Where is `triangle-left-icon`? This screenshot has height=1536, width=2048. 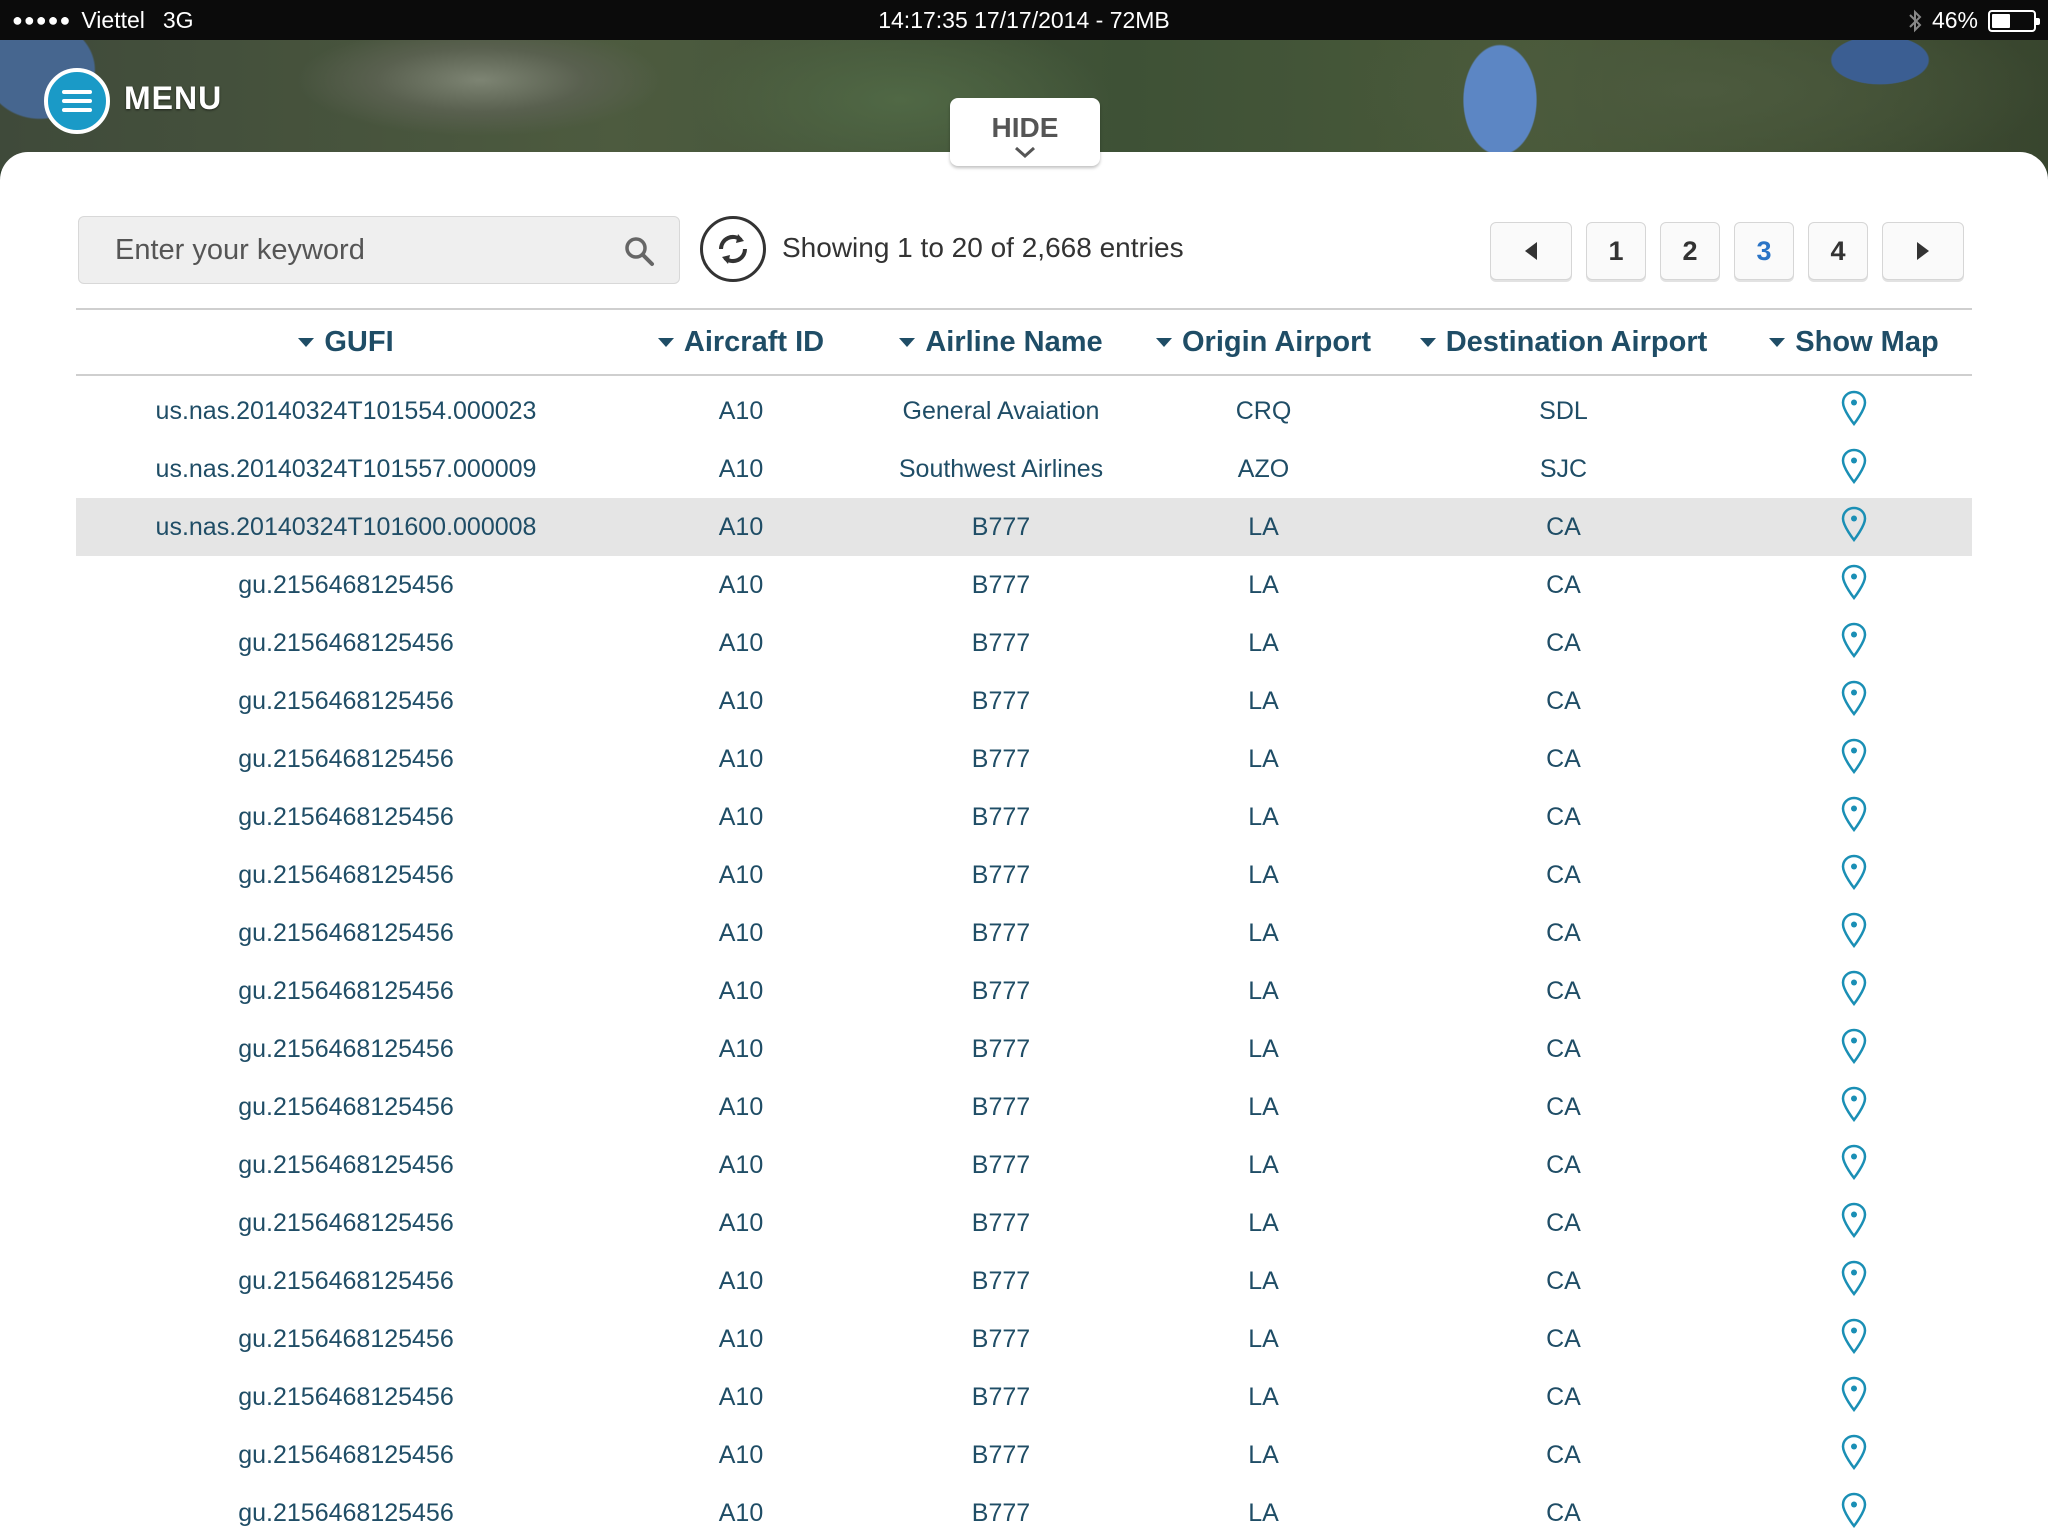
triangle-left-icon is located at coordinates (1531, 251).